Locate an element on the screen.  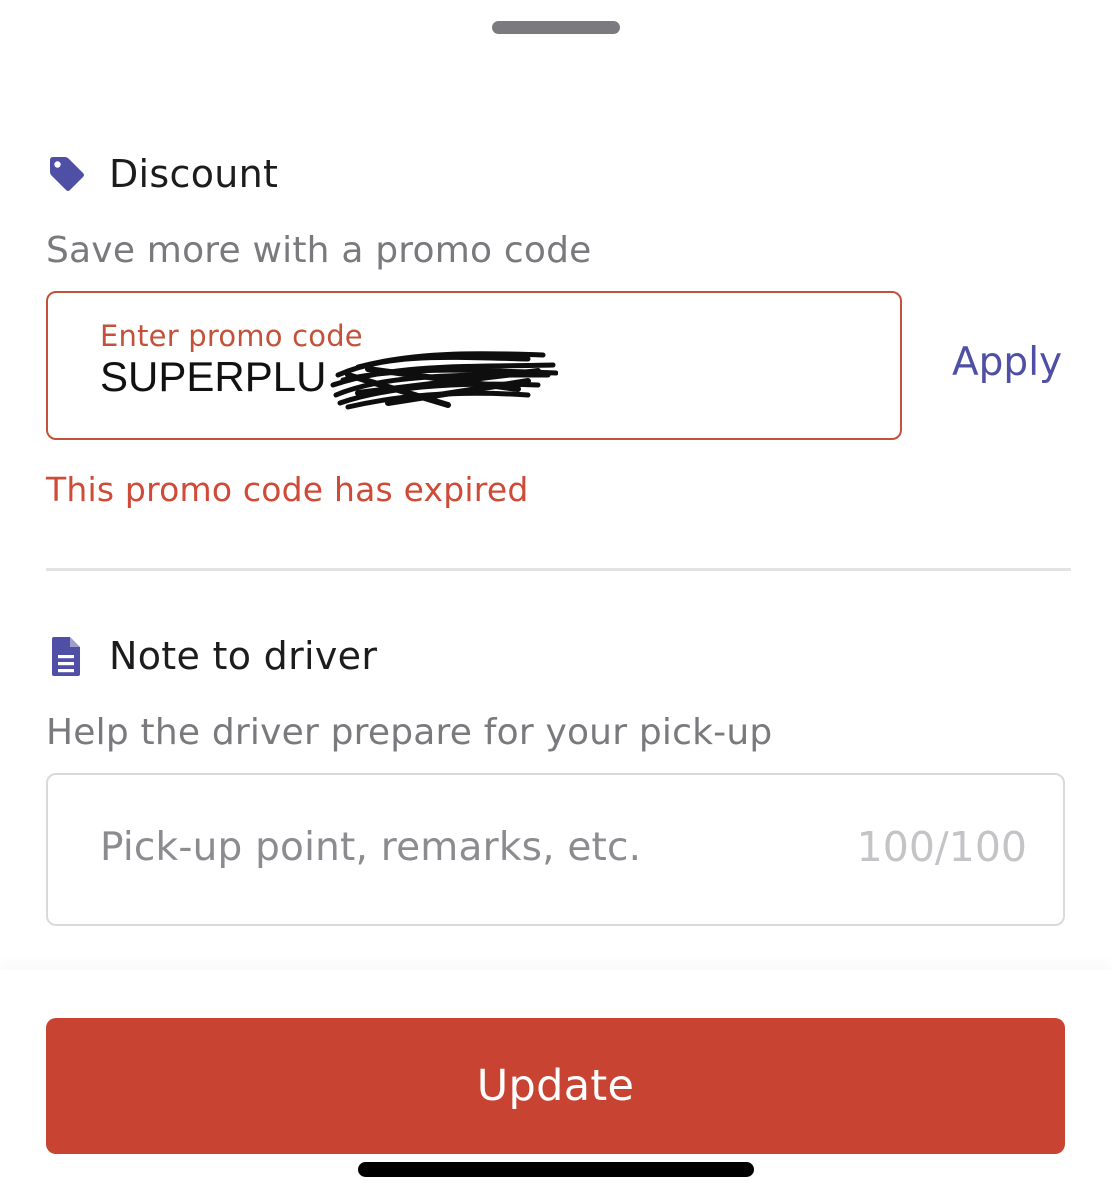
discount-header: Discount is located at coordinates (162, 174).